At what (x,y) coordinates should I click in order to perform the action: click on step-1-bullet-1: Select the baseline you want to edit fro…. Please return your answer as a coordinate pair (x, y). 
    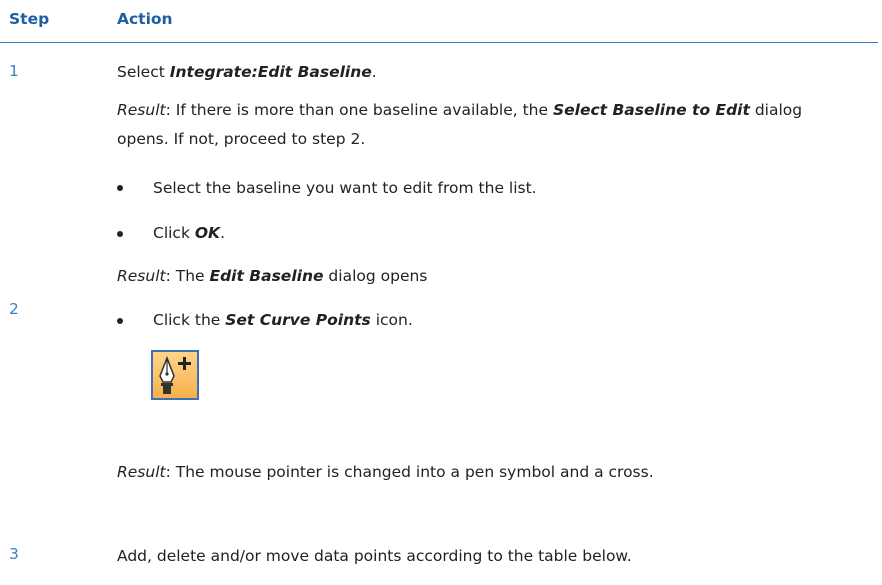
    Looking at the image, I should click on (345, 188).